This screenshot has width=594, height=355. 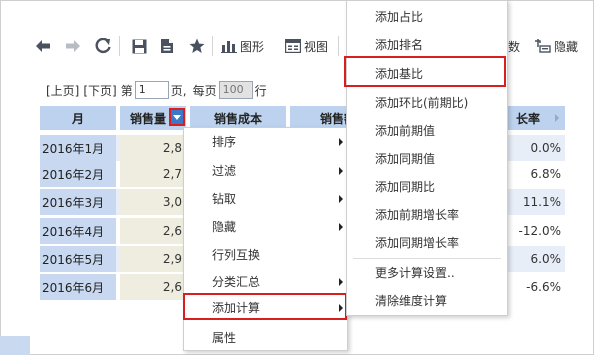 I want to click on submenu-item-add-yoy: 添加同期比, so click(x=427, y=187).